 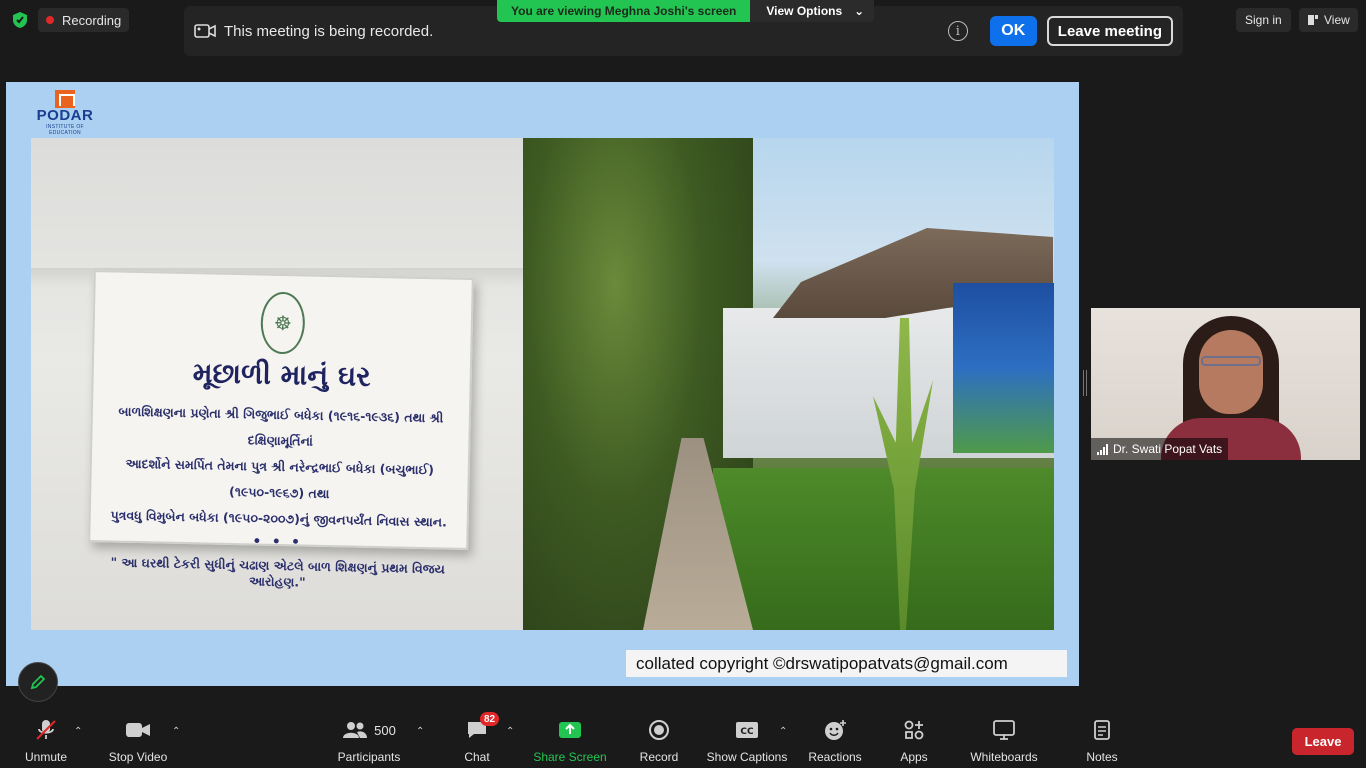 What do you see at coordinates (804, 11) in the screenshot?
I see `view-options-label: View Options` at bounding box center [804, 11].